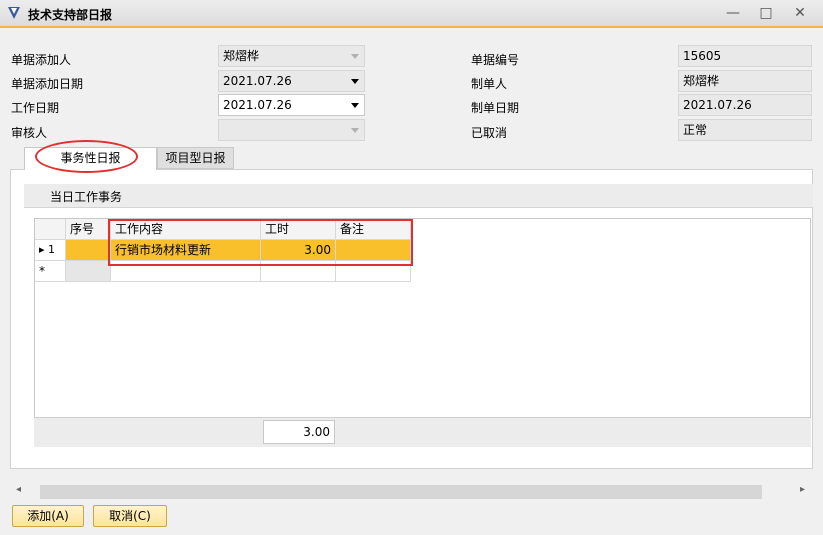  I want to click on tab-project-report: 项目型日报, so click(195, 158).